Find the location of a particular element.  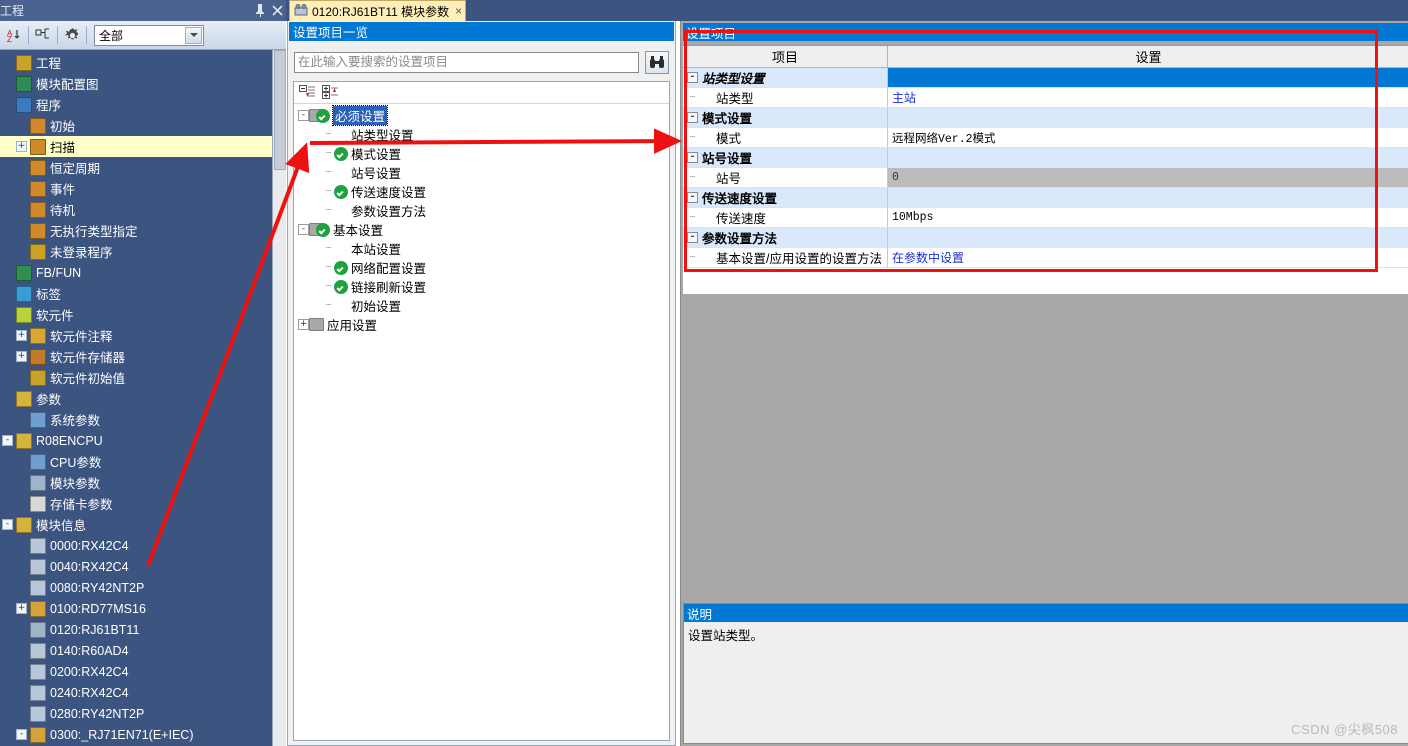

setting-grid-row: - 传送速度设置 is located at coordinates (1045, 198).